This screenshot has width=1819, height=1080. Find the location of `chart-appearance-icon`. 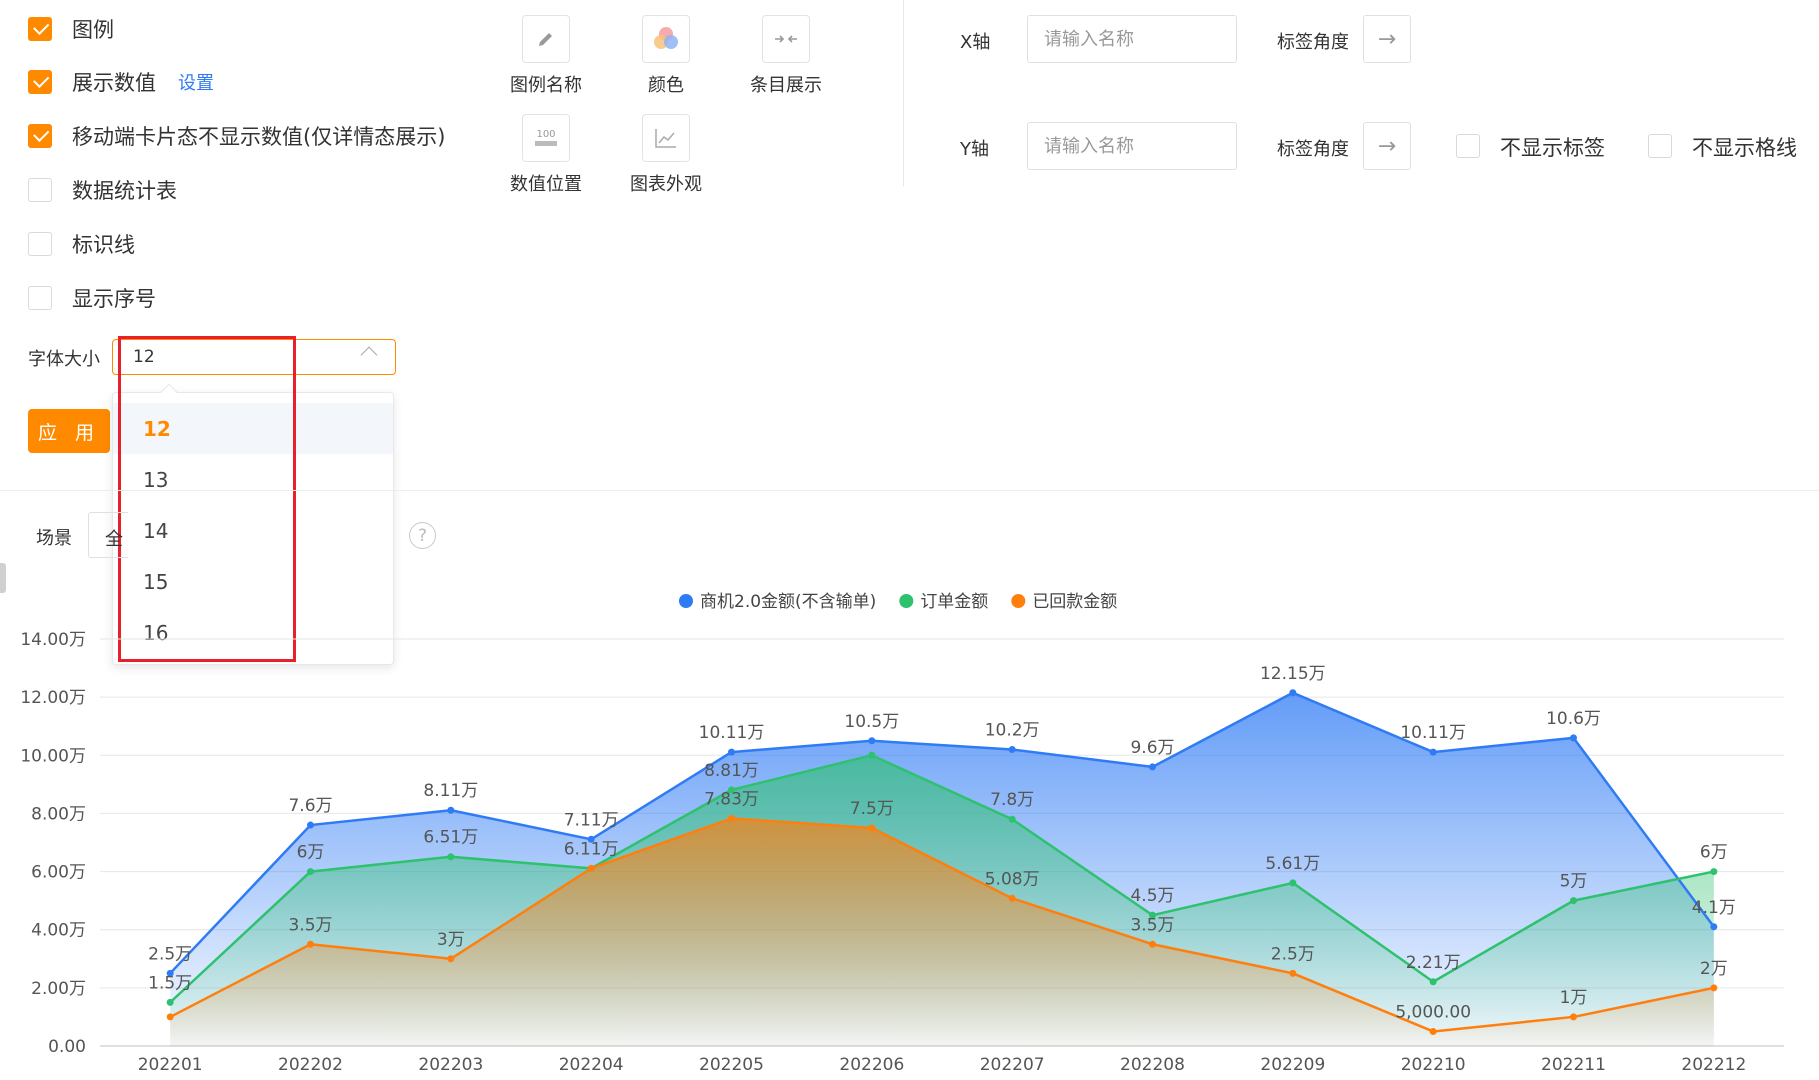

chart-appearance-icon is located at coordinates (665, 138).